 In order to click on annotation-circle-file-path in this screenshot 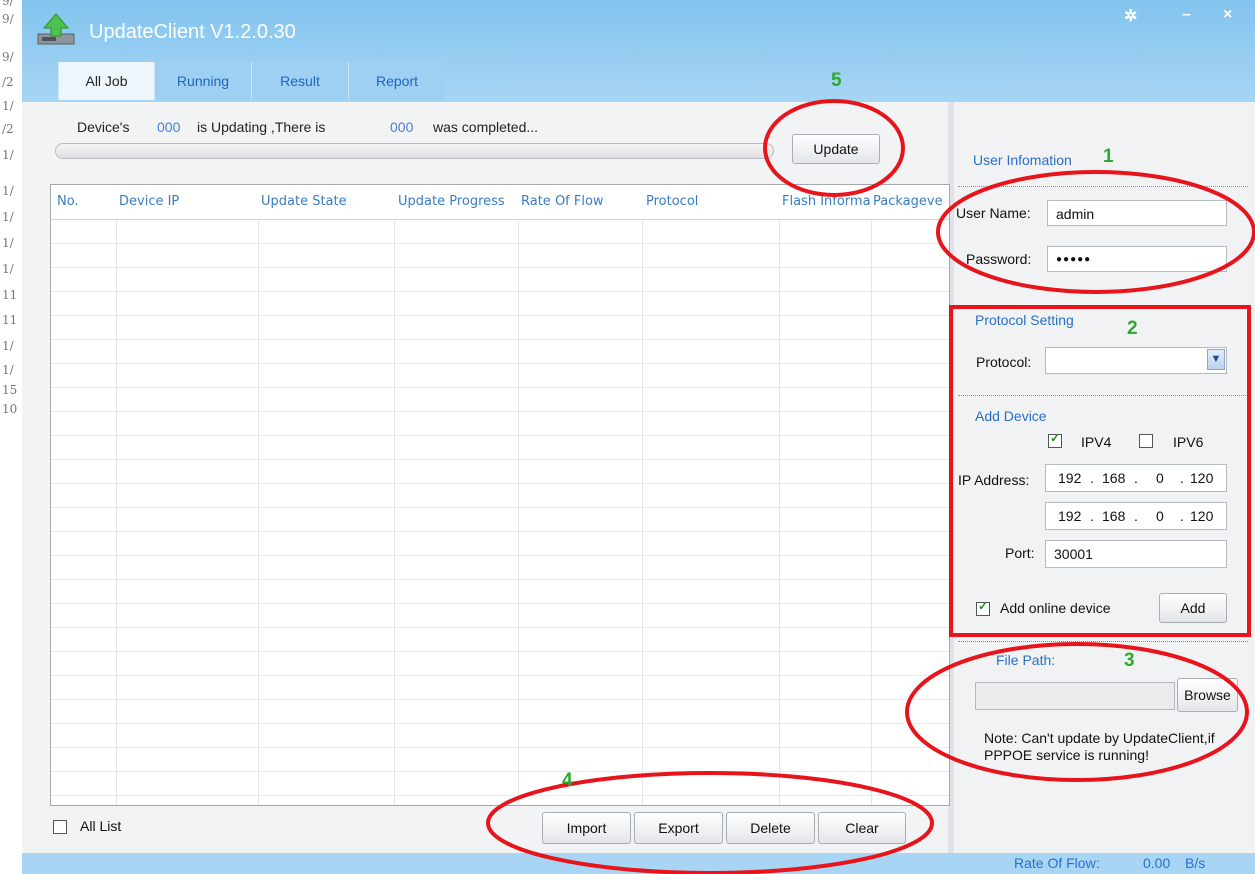, I will do `click(1077, 712)`.